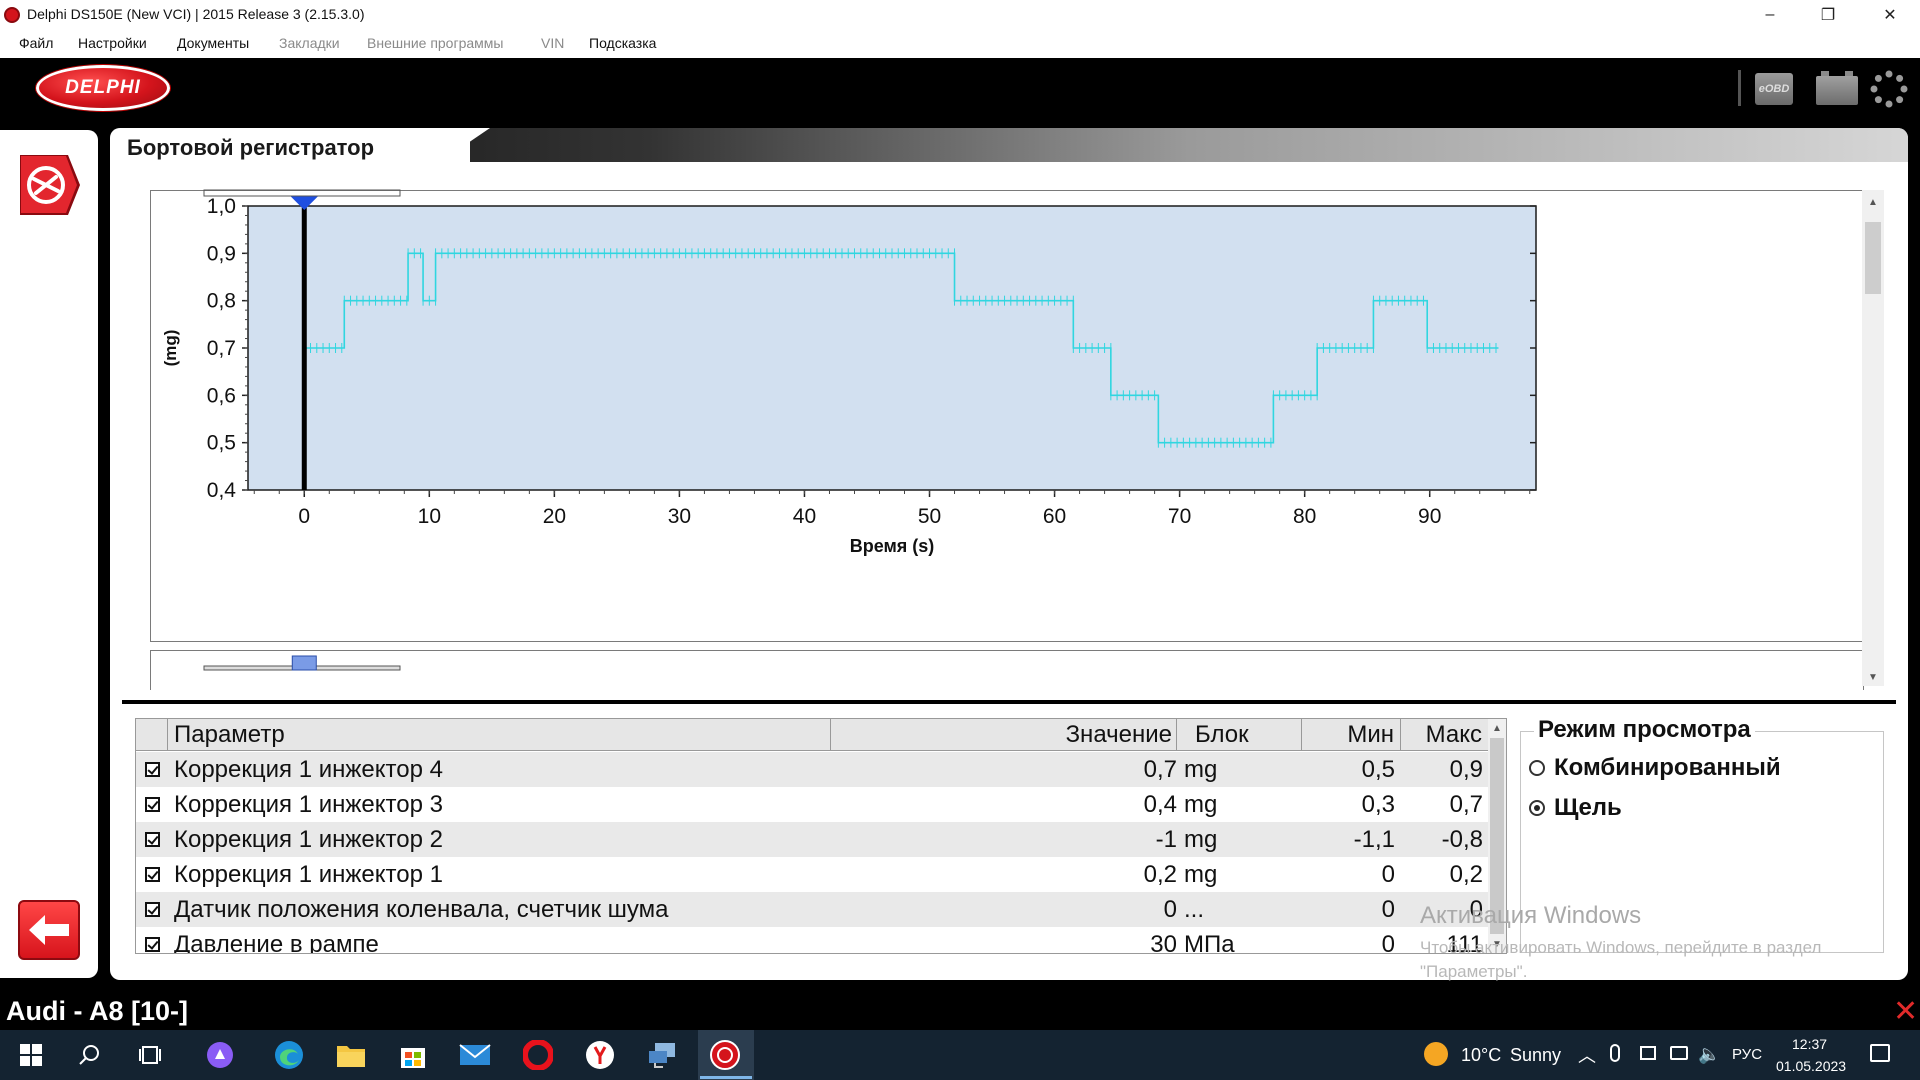 The width and height of the screenshot is (1920, 1080). Describe the element at coordinates (1588, 808) in the screenshot. I see `view-mode-slot-label: Щель` at that location.